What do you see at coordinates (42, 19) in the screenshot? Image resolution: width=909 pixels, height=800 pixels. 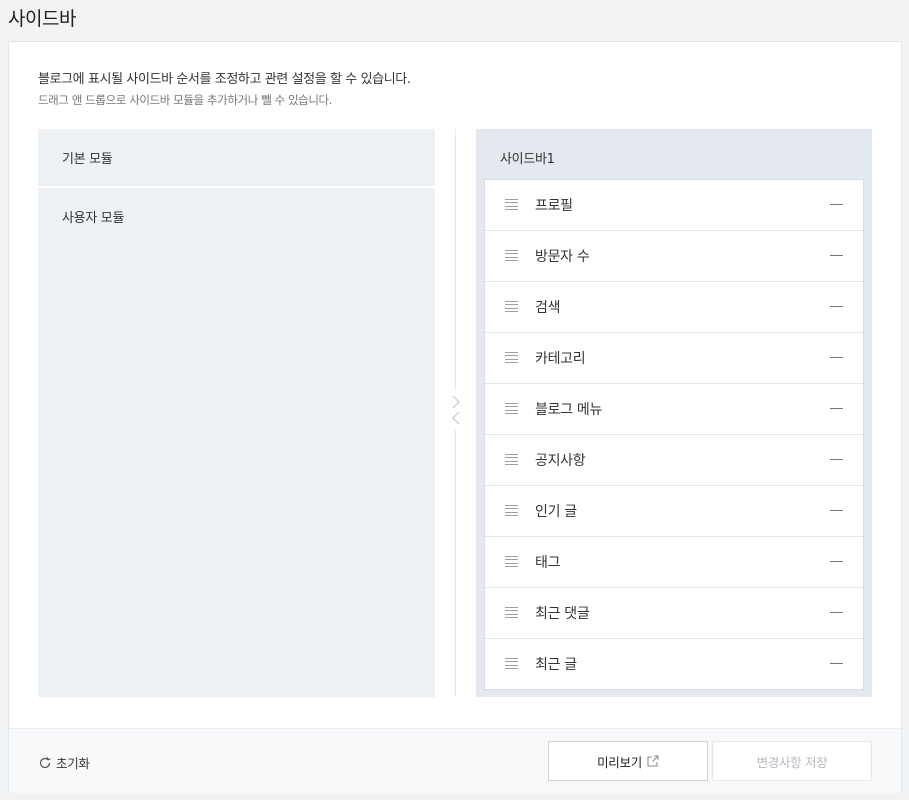 I see `page-title: 사이드바` at bounding box center [42, 19].